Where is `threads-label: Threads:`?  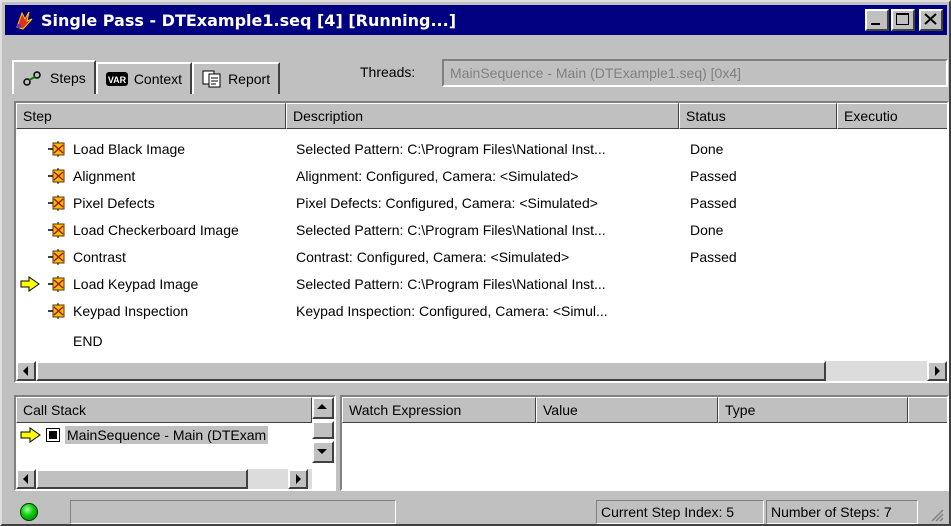
threads-label: Threads: is located at coordinates (388, 72).